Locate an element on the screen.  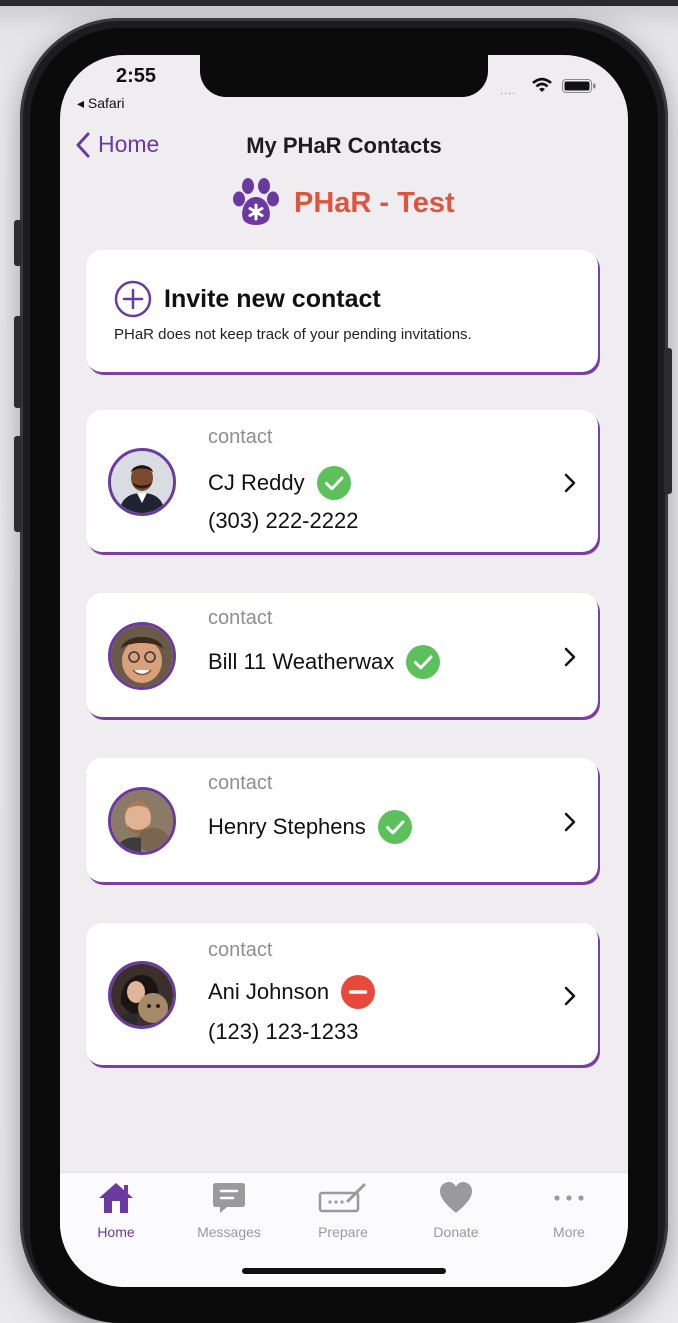
tab-label: More is located at coordinates (569, 1232).